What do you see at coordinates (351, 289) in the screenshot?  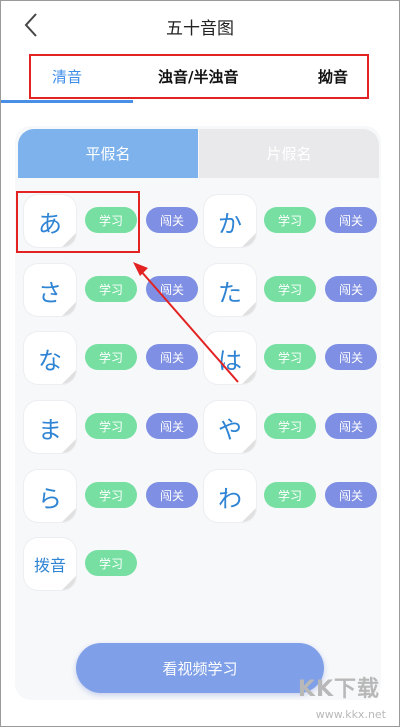 I see `pass-button-ta: 闯关` at bounding box center [351, 289].